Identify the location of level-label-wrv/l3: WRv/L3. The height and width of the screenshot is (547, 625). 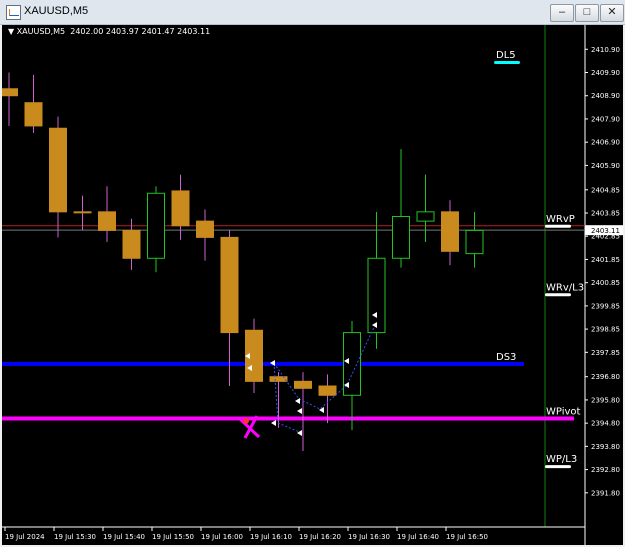
(565, 287).